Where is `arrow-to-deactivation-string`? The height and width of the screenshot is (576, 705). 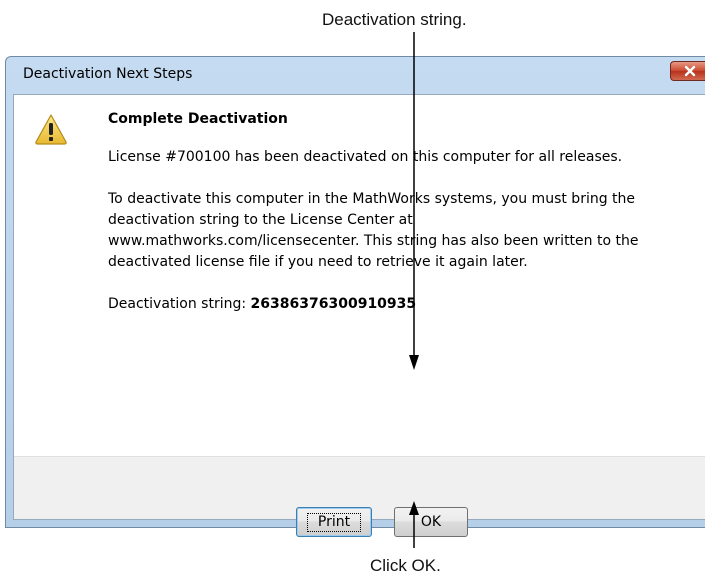
arrow-to-deactivation-string is located at coordinates (414, 201).